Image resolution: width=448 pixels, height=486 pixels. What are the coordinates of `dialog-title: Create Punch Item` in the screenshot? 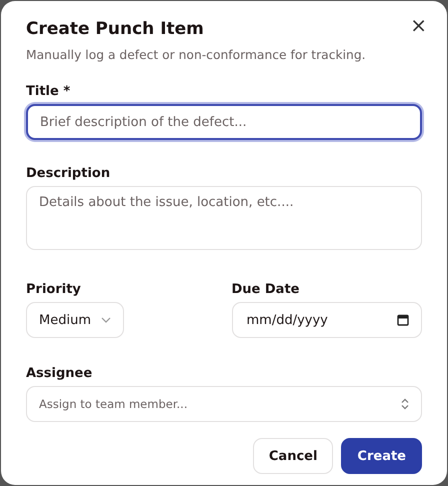 It's located at (115, 29).